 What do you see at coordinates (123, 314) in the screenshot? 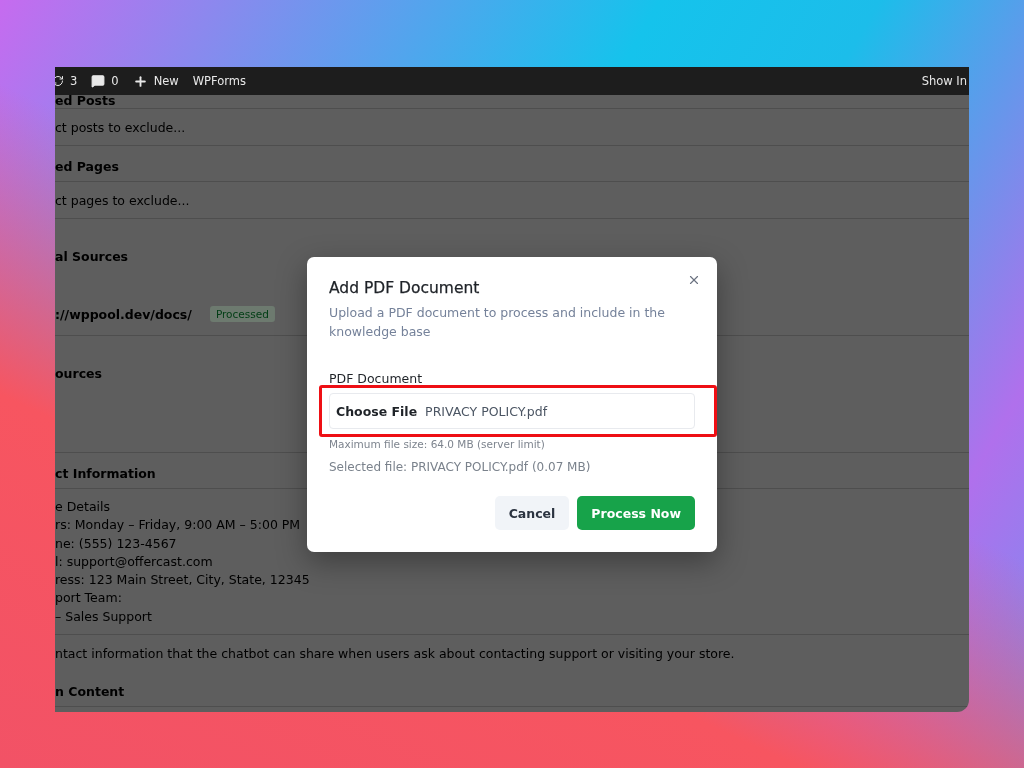
I see `source-url: ://wppool.dev/docs/` at bounding box center [123, 314].